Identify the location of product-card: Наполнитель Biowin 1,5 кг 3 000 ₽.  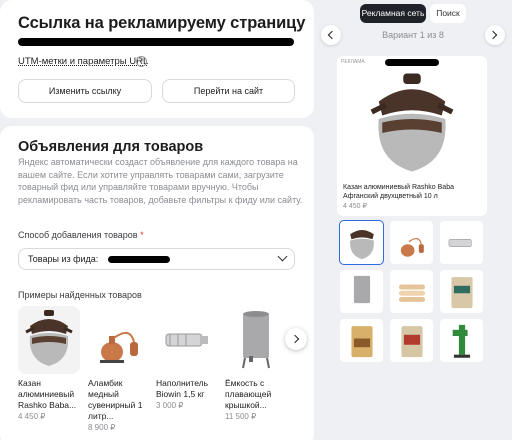
(187, 358).